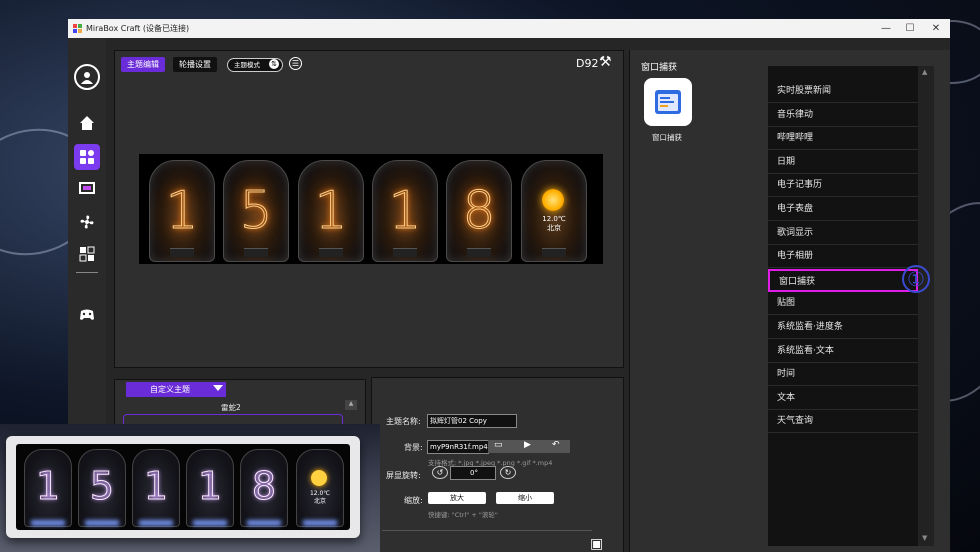  I want to click on widget-list-item: 电子表盘, so click(843, 209).